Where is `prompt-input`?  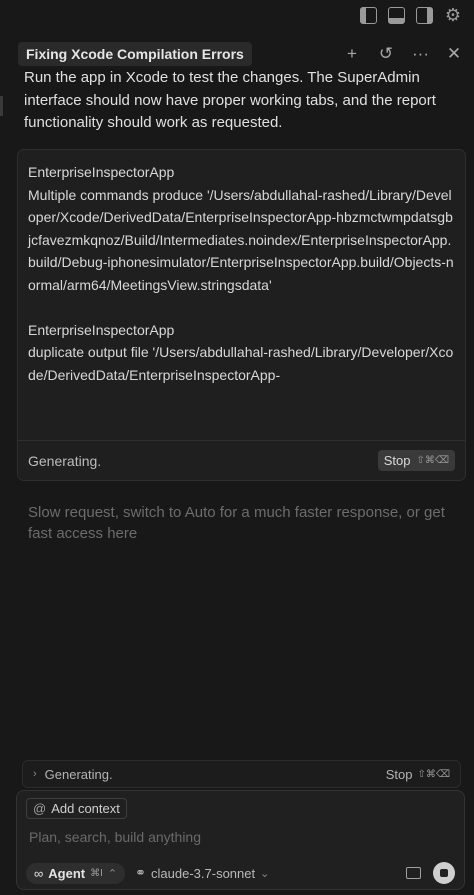
prompt-input is located at coordinates (237, 837).